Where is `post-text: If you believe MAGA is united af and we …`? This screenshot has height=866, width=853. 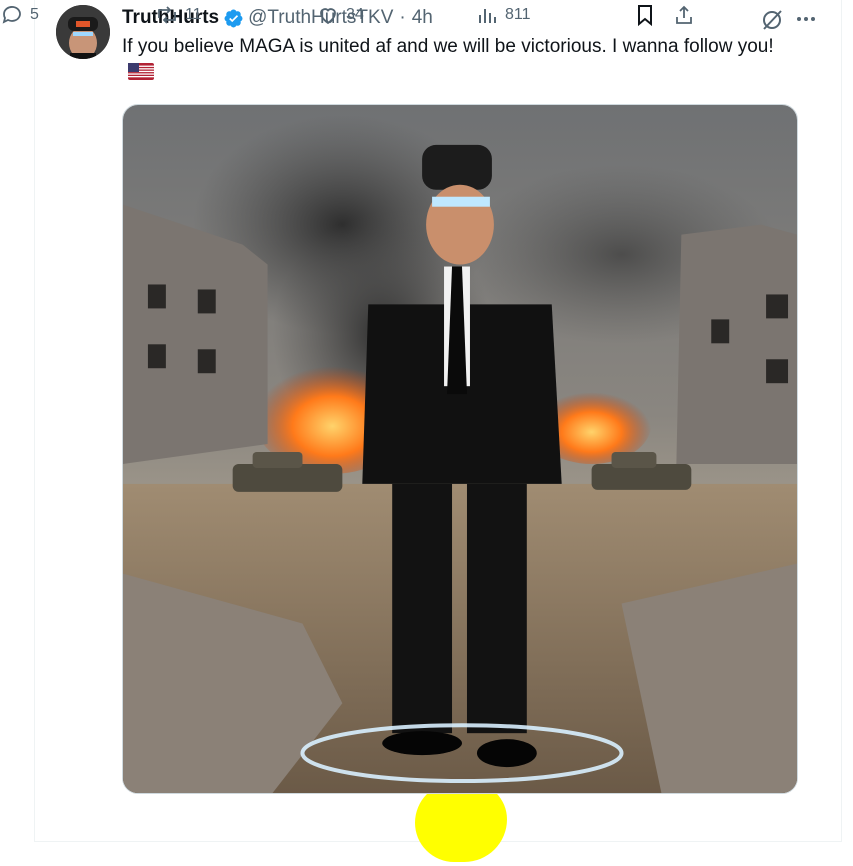 post-text: If you believe MAGA is united af and we … is located at coordinates (462, 60).